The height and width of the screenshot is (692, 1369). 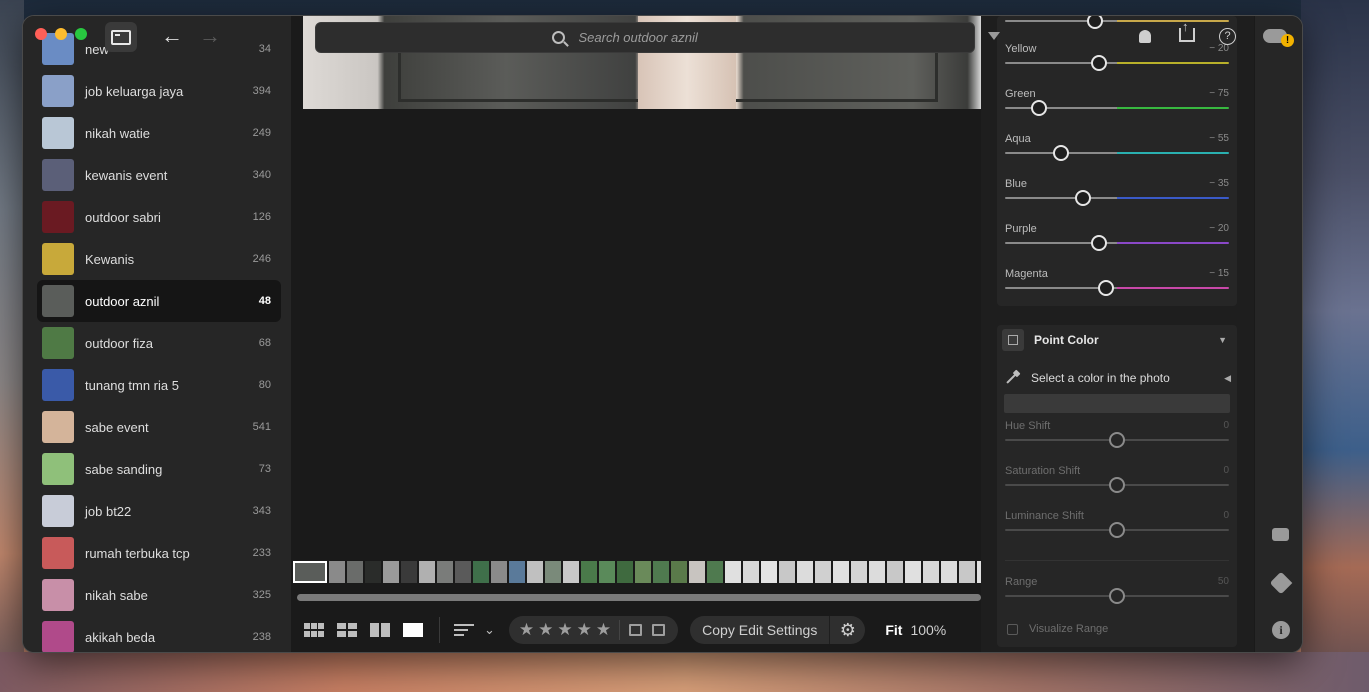 What do you see at coordinates (636, 630) in the screenshot?
I see `flag-pick-icon` at bounding box center [636, 630].